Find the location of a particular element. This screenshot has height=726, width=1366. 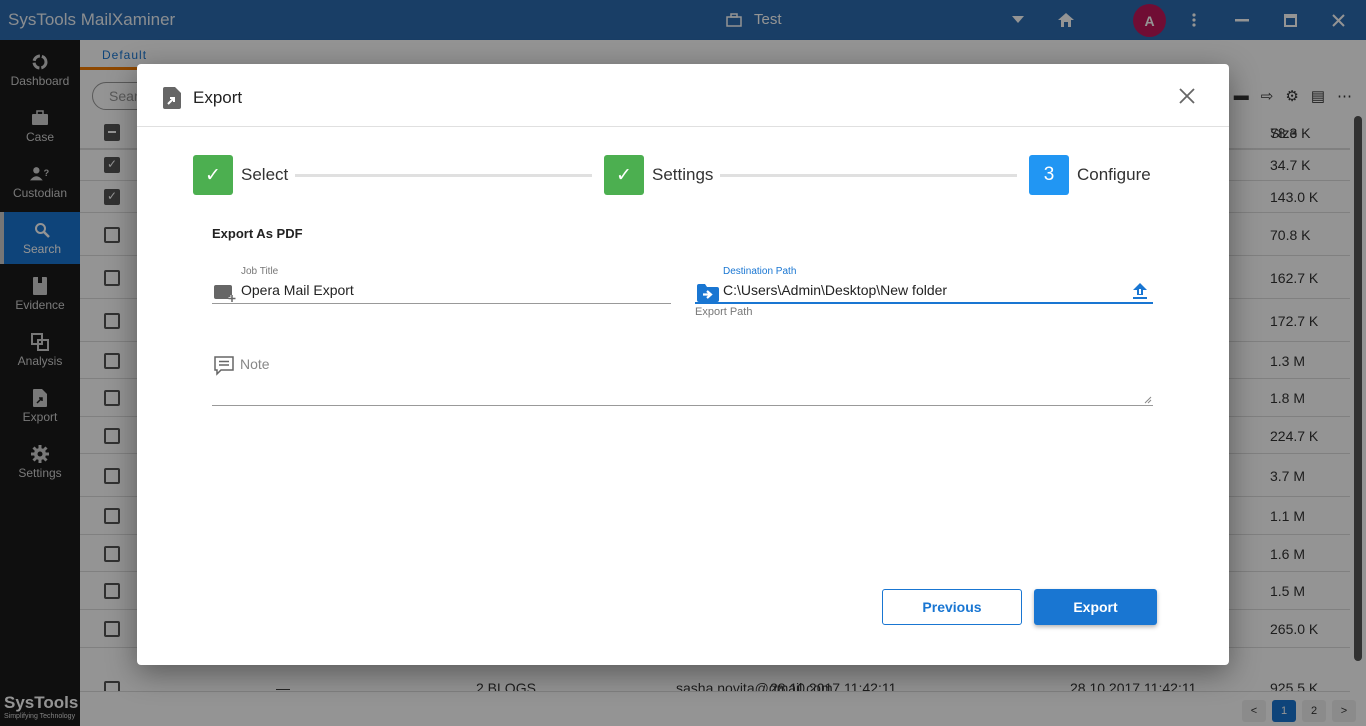

step-label: Configure is located at coordinates (1114, 174).